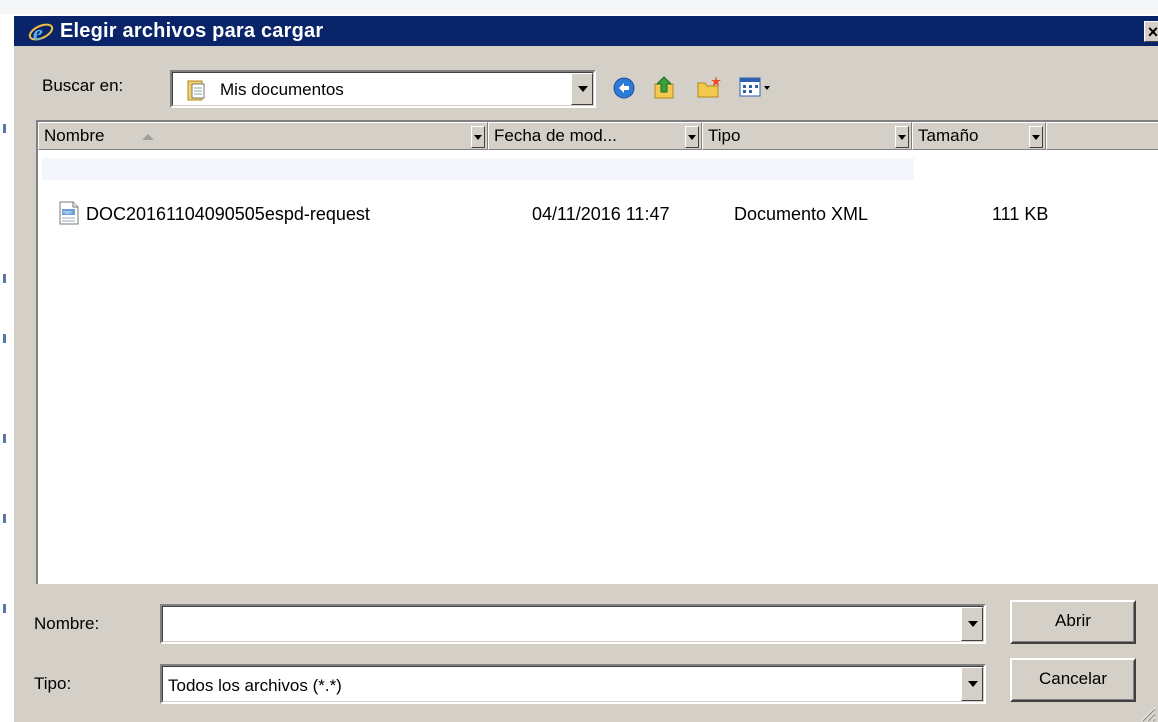  Describe the element at coordinates (665, 87) in the screenshot. I see `up-folder-icon` at that location.